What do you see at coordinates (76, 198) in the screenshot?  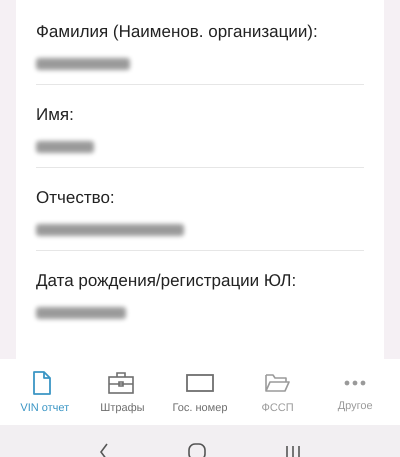 I see `field-label: Отчество:` at bounding box center [76, 198].